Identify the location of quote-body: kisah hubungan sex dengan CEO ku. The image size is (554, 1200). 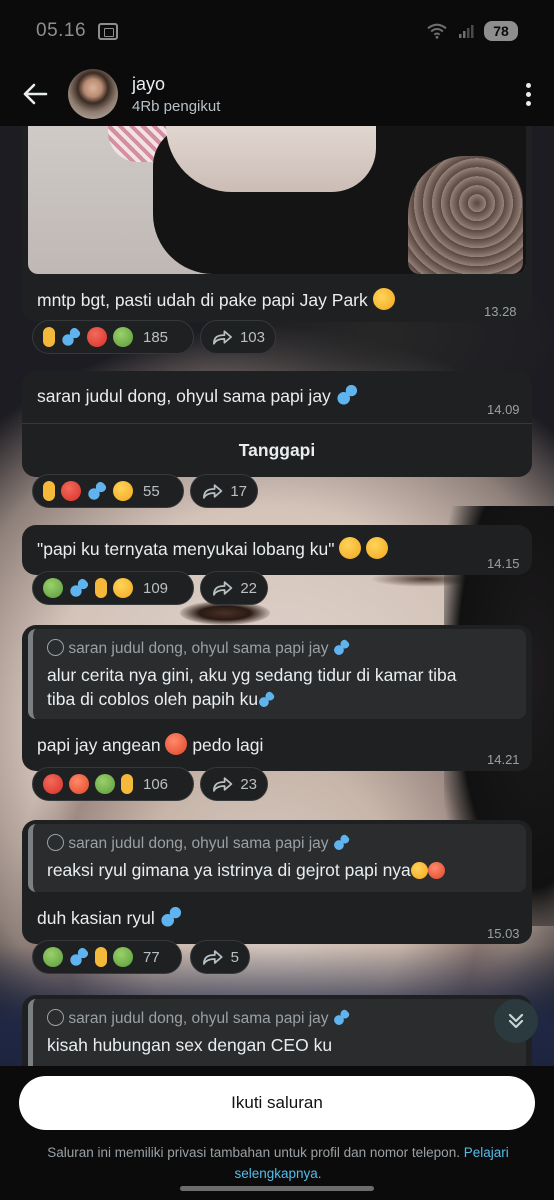
(190, 1045).